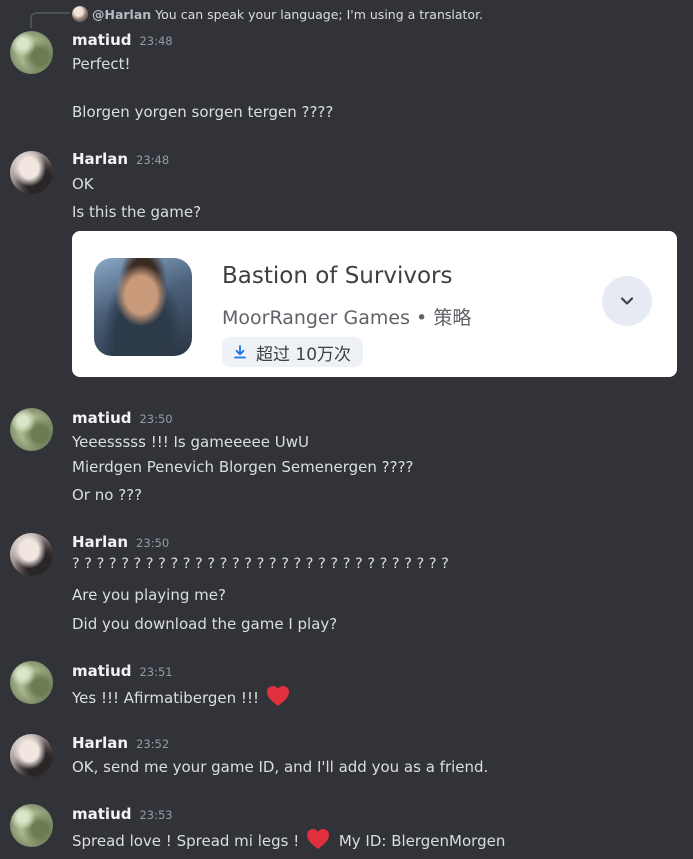  Describe the element at coordinates (203, 112) in the screenshot. I see `message-text: Blorgen yorgen sorgen tergen ????` at that location.